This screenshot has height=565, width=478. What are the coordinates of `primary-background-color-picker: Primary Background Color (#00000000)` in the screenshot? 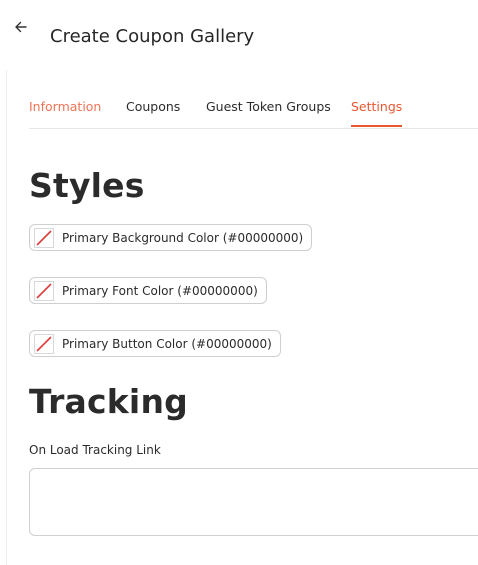 It's located at (171, 237).